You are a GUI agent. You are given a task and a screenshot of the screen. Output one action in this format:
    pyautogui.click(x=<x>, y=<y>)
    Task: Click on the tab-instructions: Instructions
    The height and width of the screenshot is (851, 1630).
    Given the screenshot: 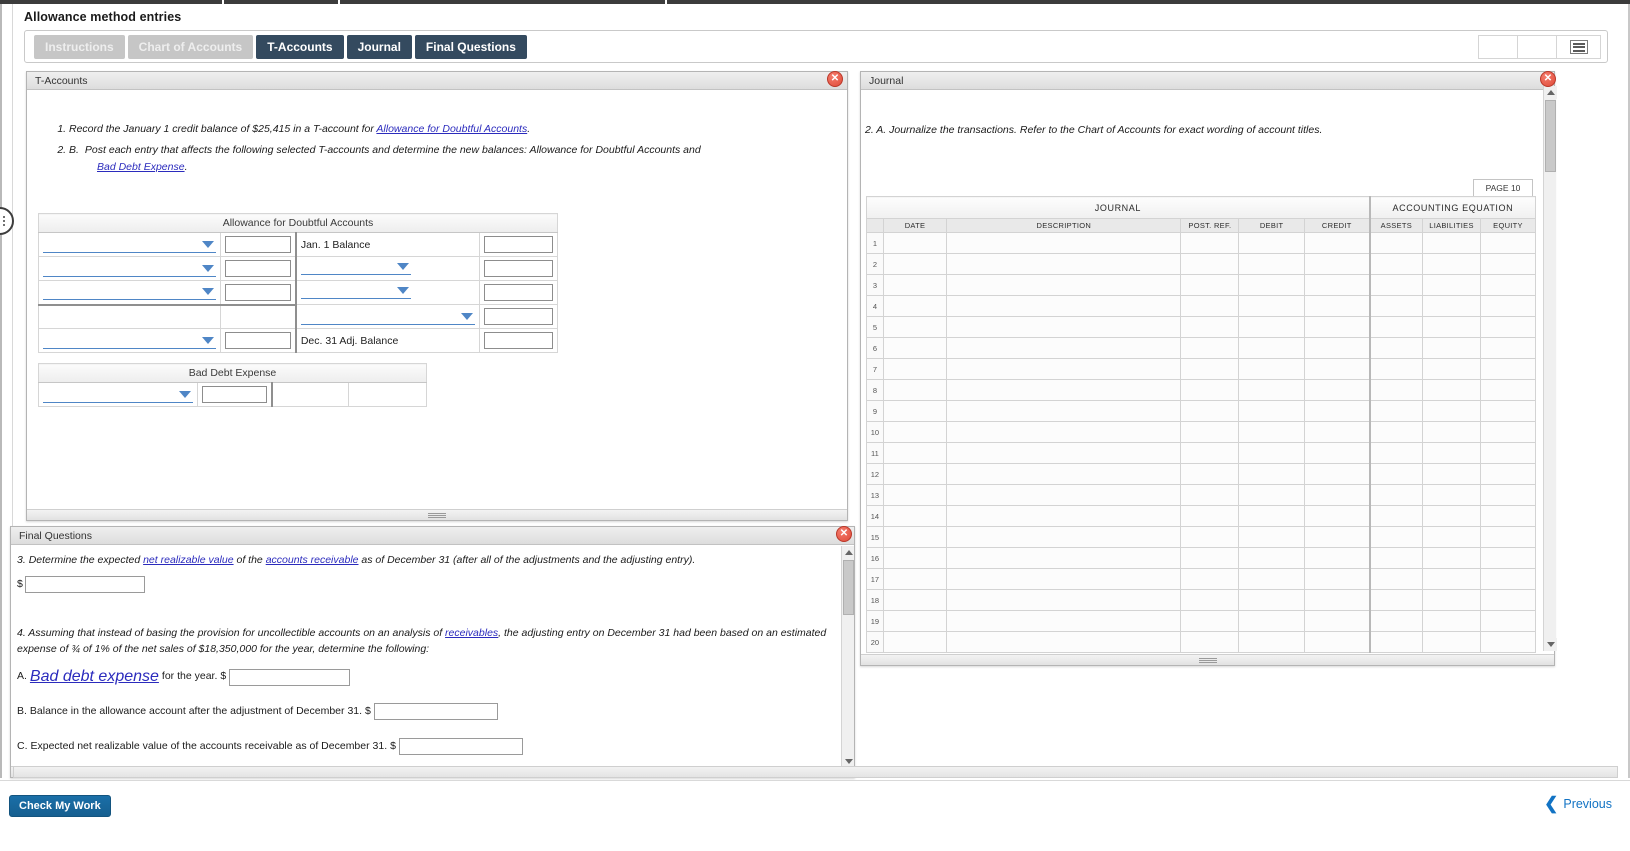 What is the action you would take?
    pyautogui.click(x=79, y=47)
    